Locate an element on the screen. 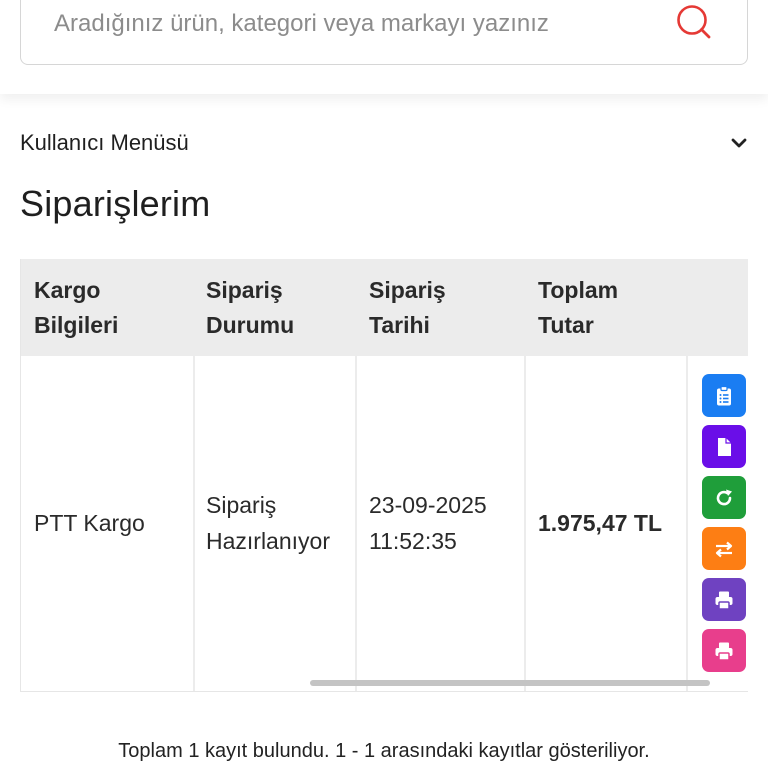  chevron-down-icon is located at coordinates (739, 143).